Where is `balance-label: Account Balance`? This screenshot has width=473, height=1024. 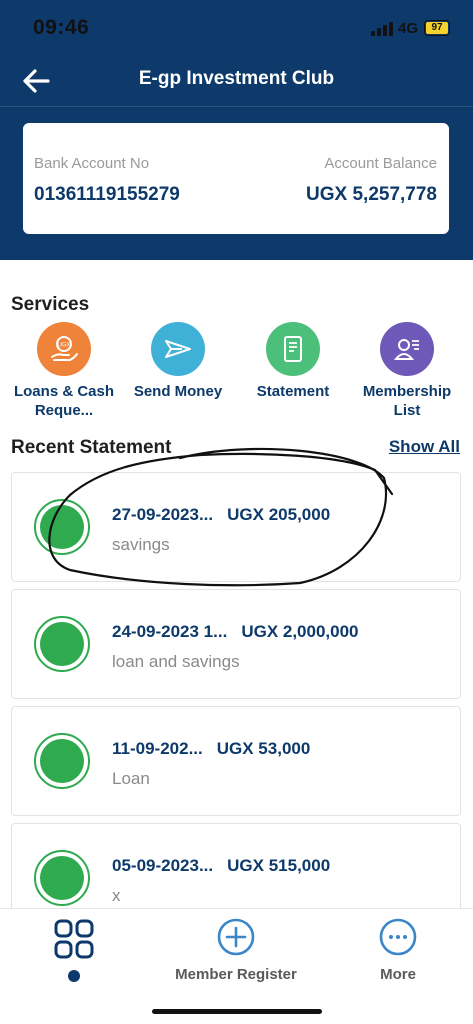
balance-label: Account Balance is located at coordinates (380, 163).